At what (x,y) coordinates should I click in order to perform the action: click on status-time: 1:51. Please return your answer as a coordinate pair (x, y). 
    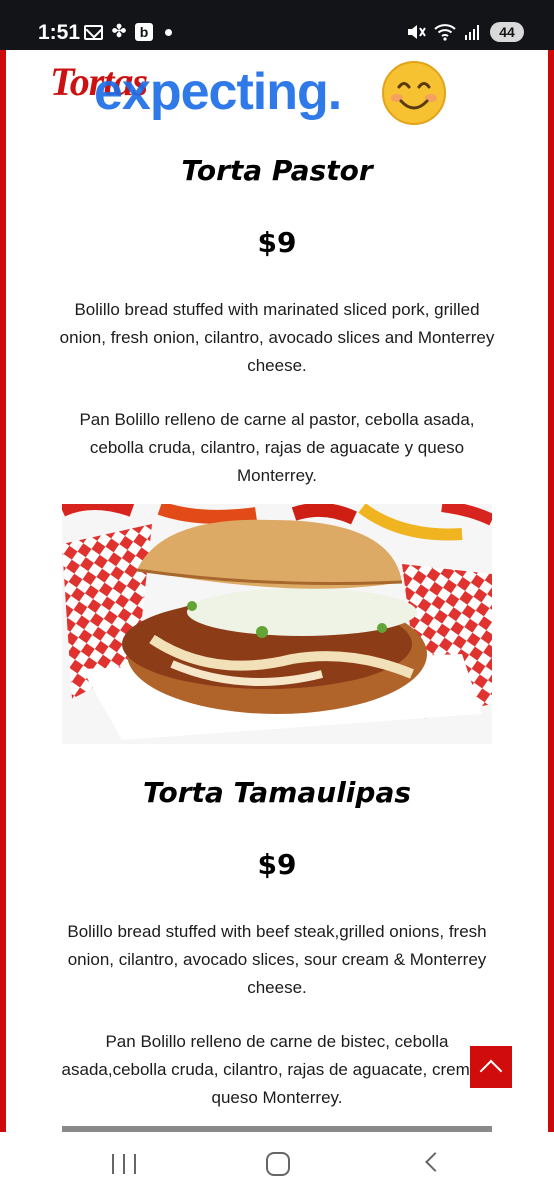
    Looking at the image, I should click on (59, 32).